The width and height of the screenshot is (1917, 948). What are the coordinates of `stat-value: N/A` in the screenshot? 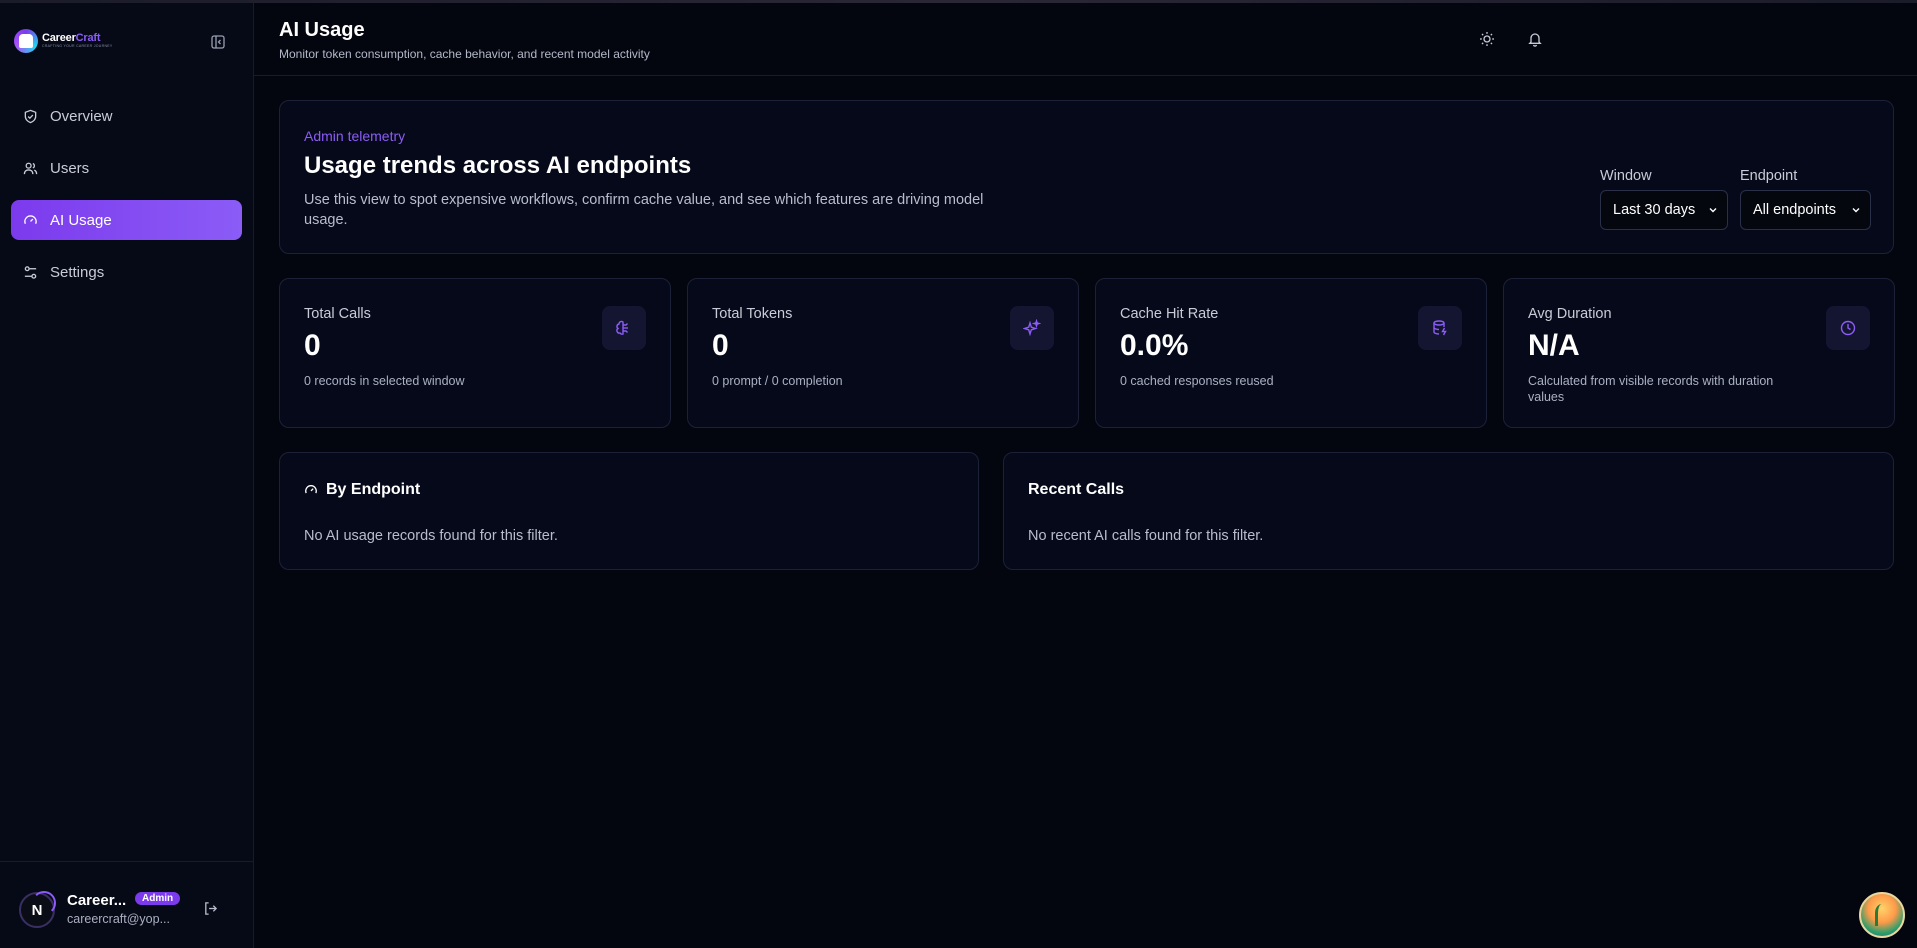 It's located at (1554, 345).